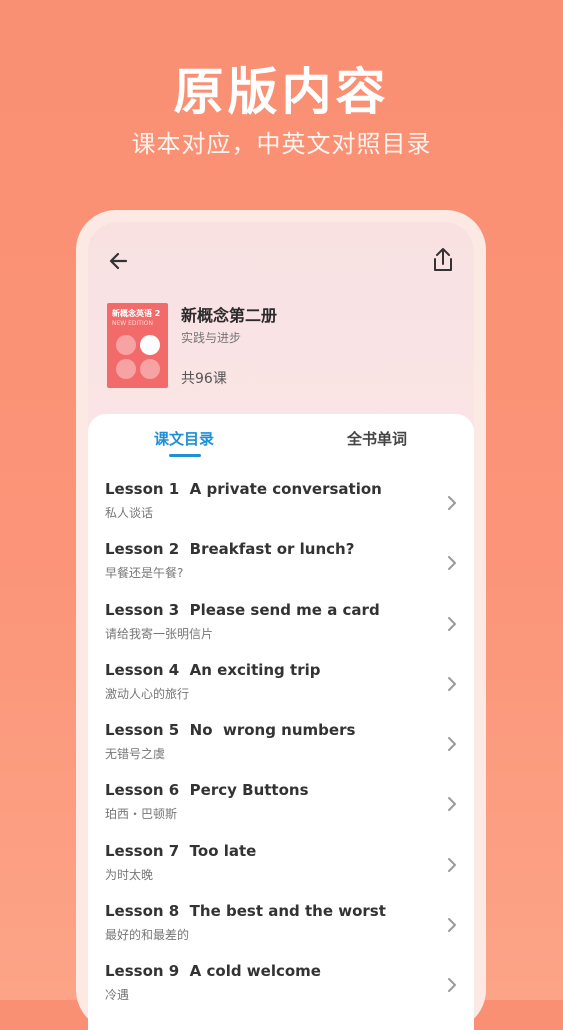 This screenshot has width=563, height=1030. Describe the element at coordinates (117, 995) in the screenshot. I see `lesson-subtitle: 冷遇` at that location.